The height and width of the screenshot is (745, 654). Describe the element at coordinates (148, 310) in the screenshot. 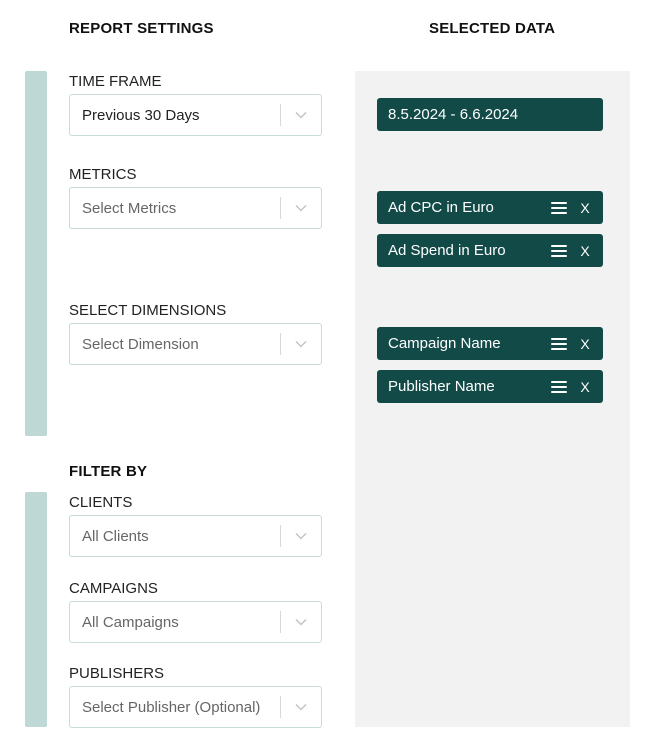

I see `dimensions-label: SELECT DIMENSIONS` at that location.